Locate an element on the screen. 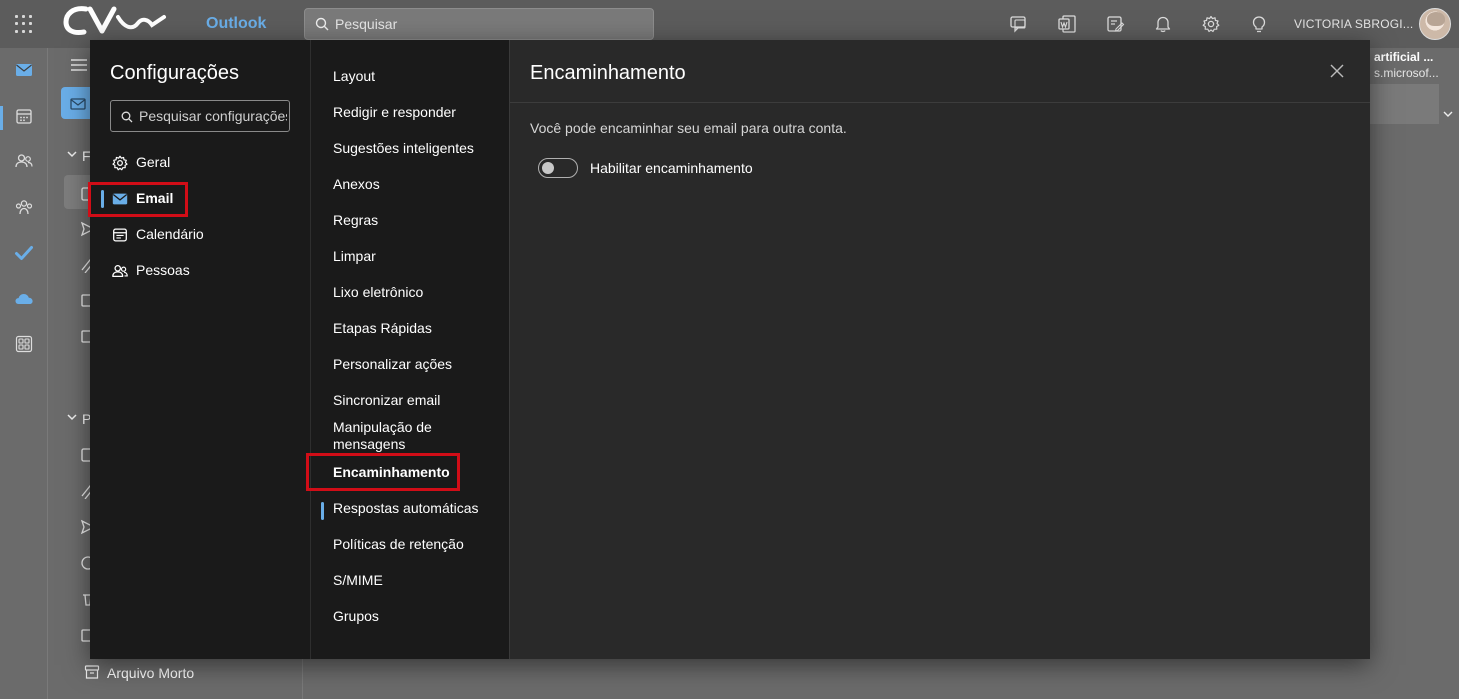 Image resolution: width=1459 pixels, height=699 pixels. new-mail-icon is located at coordinates (78, 104).